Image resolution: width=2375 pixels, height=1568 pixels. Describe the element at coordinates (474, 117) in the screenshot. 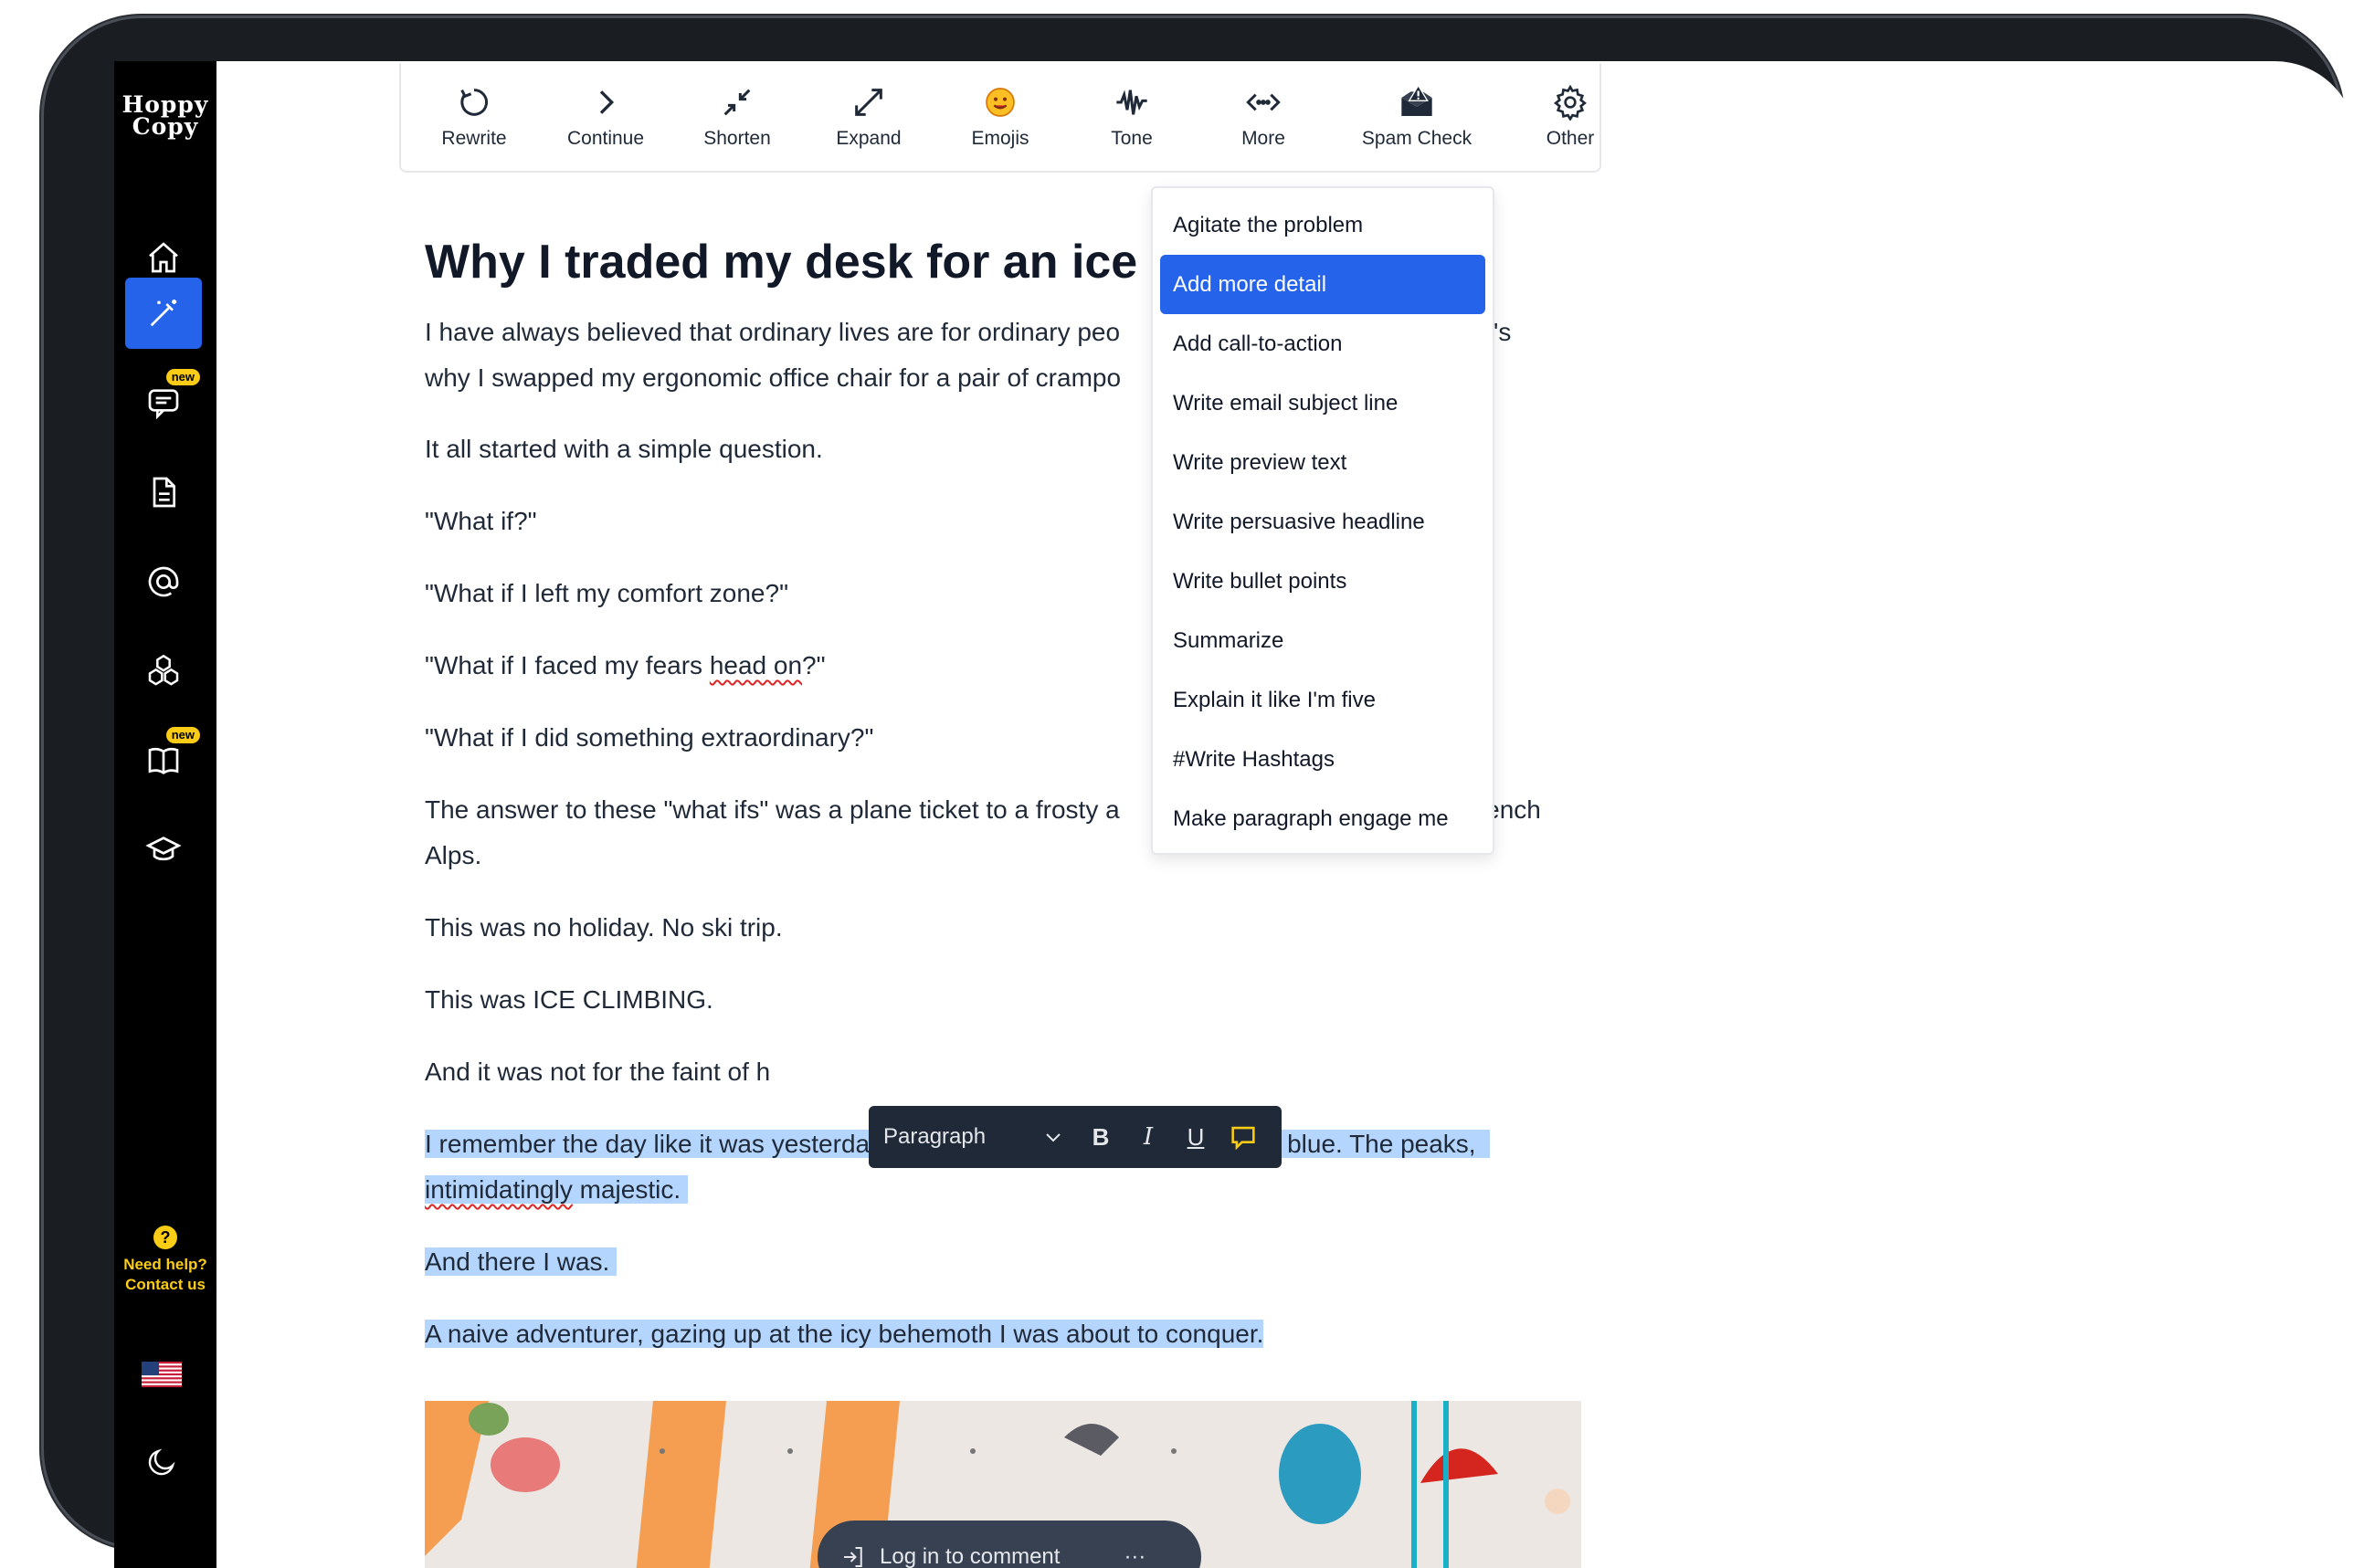

I see `rewrite-button: Rewrite` at that location.